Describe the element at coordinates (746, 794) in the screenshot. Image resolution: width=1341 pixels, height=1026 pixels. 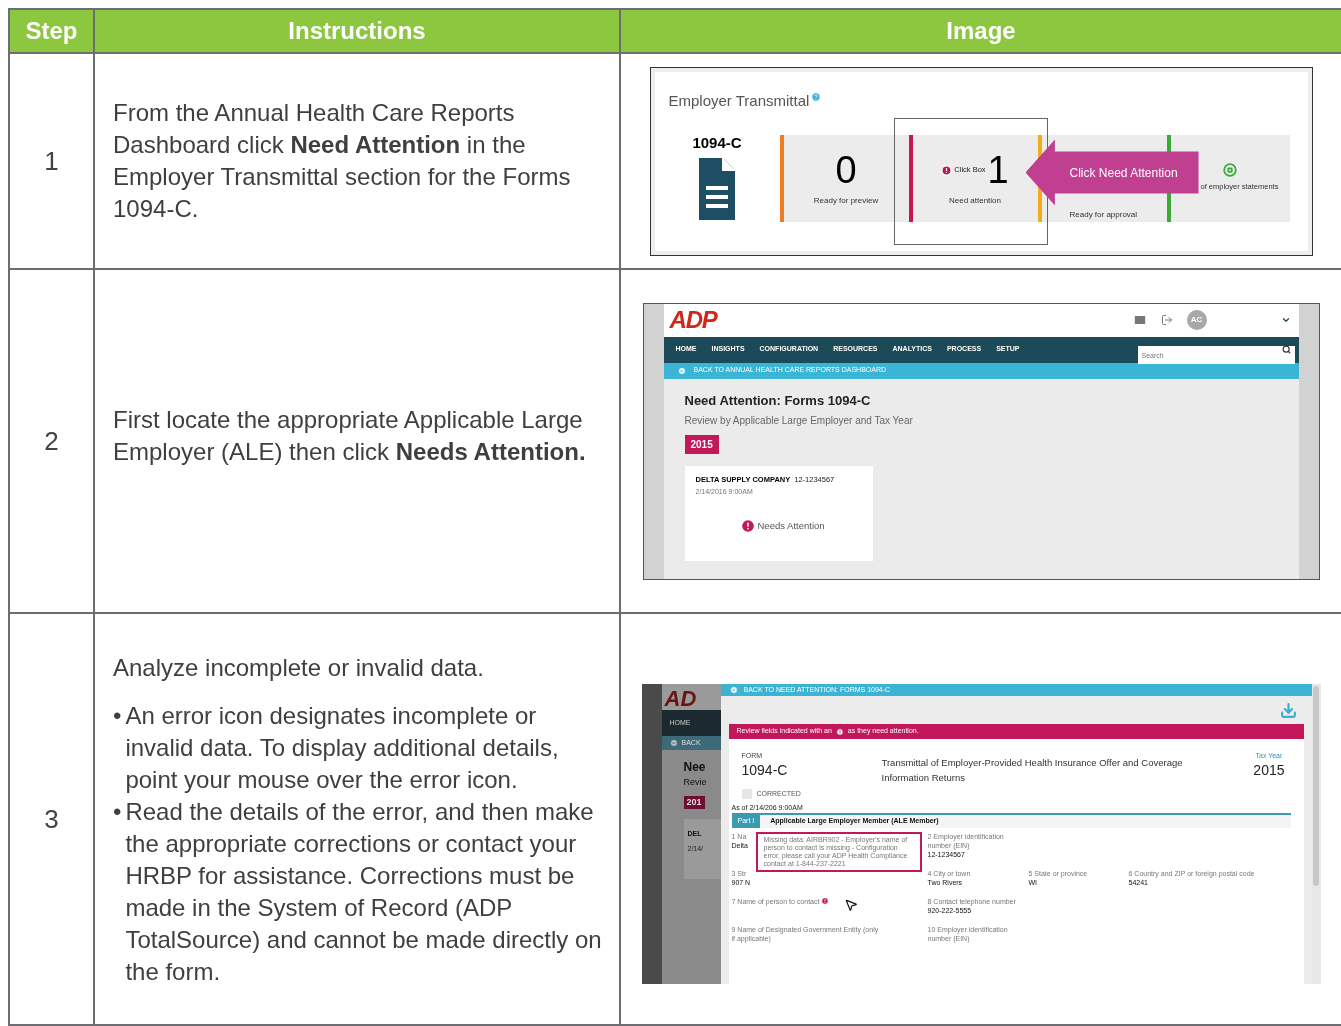
I see `checkbox` at that location.